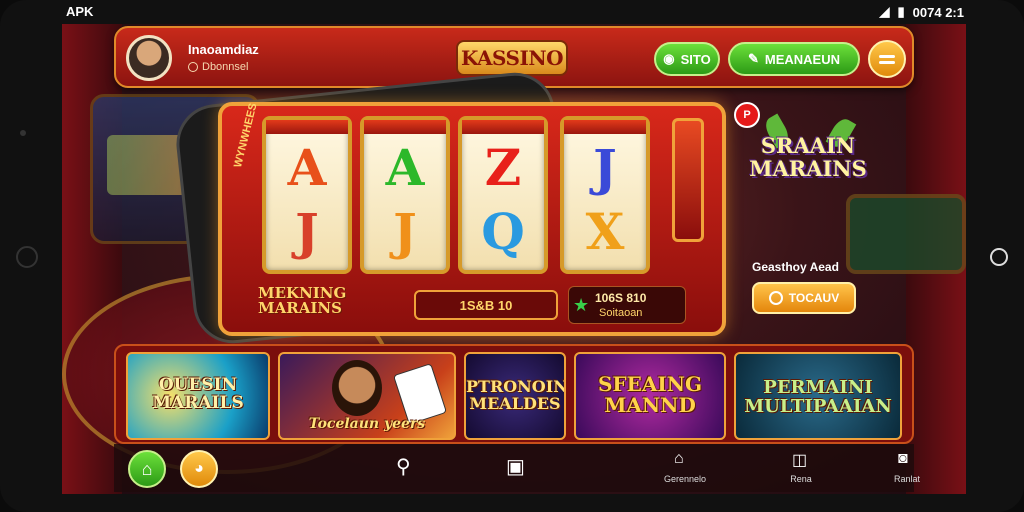  I want to click on game-card-4: SFEAING MANND, so click(650, 396).